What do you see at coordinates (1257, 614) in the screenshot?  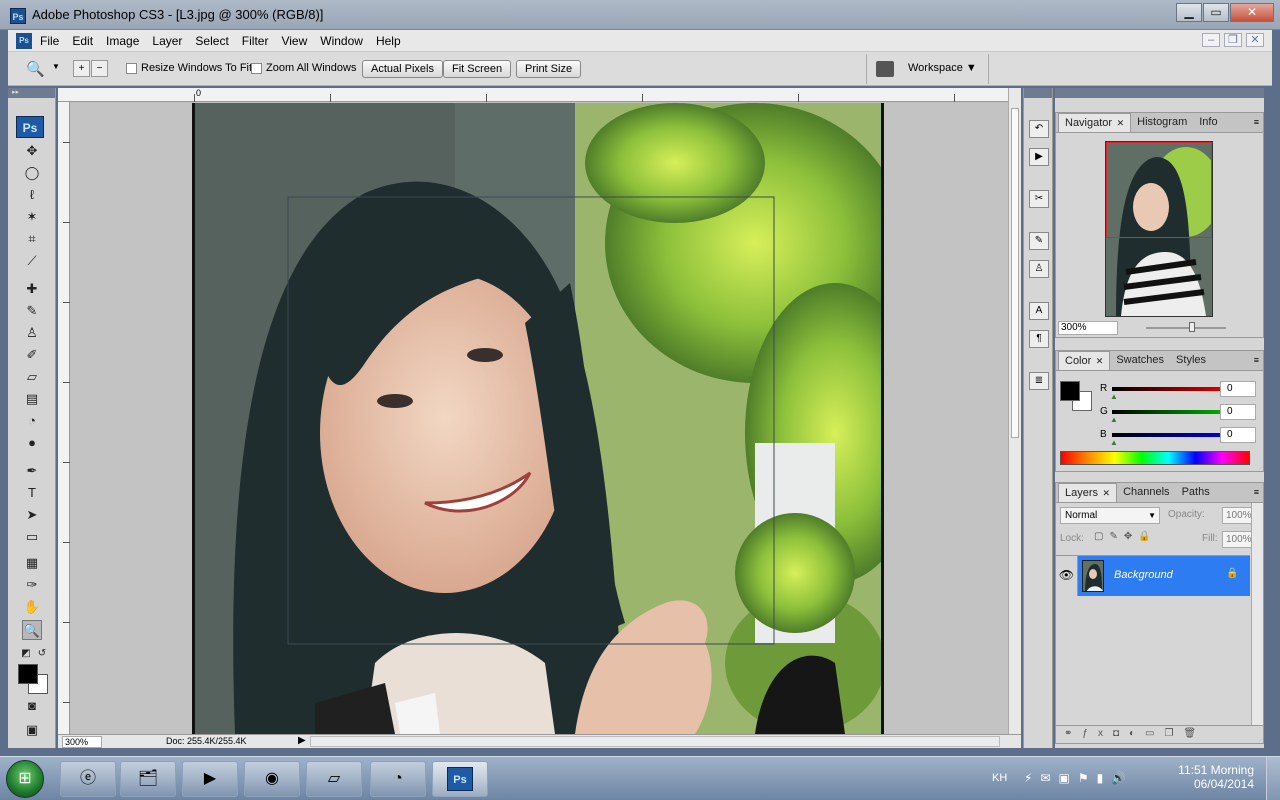 I see `layers-scrollbar` at bounding box center [1257, 614].